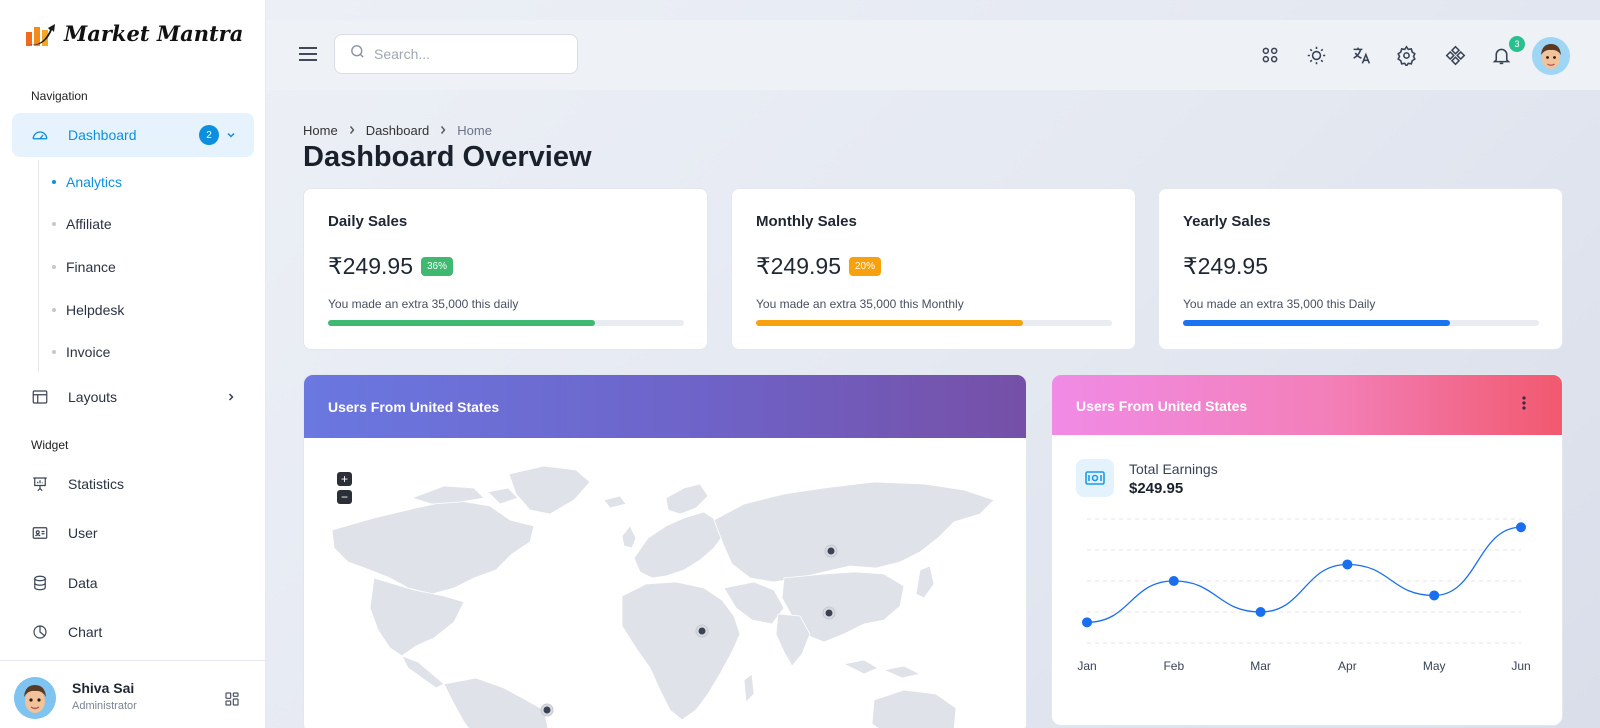 The height and width of the screenshot is (728, 1600). Describe the element at coordinates (83, 583) in the screenshot. I see `sidebar-item-label: Data` at that location.